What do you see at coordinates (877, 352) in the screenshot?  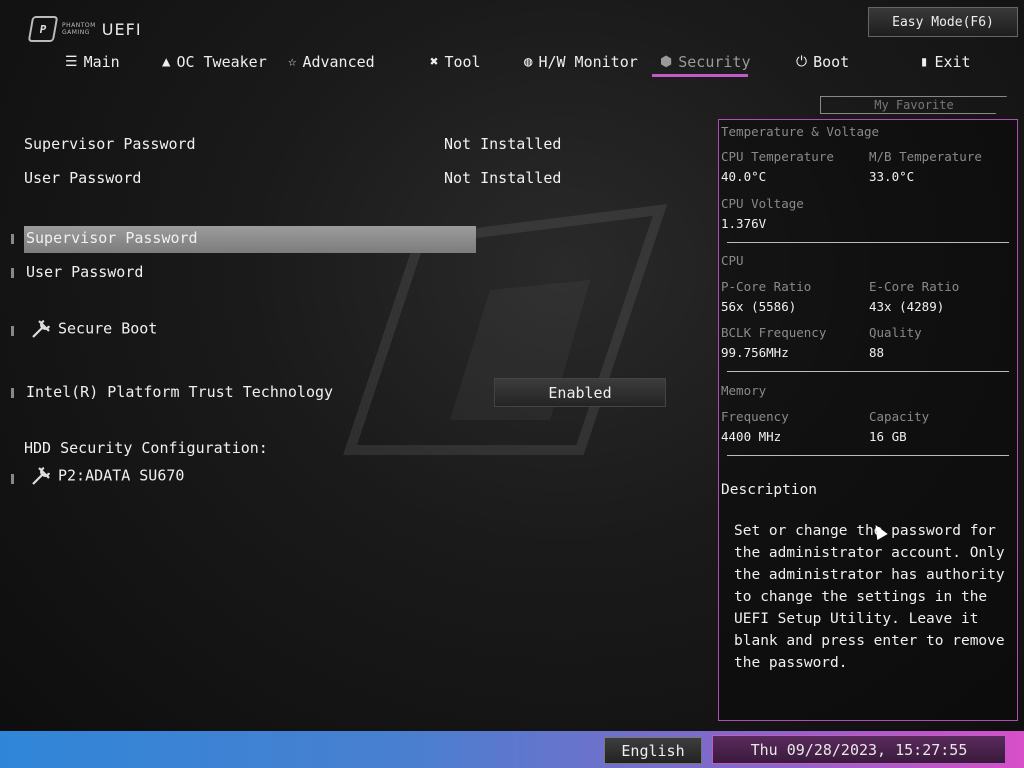 I see `quality-value: 88` at bounding box center [877, 352].